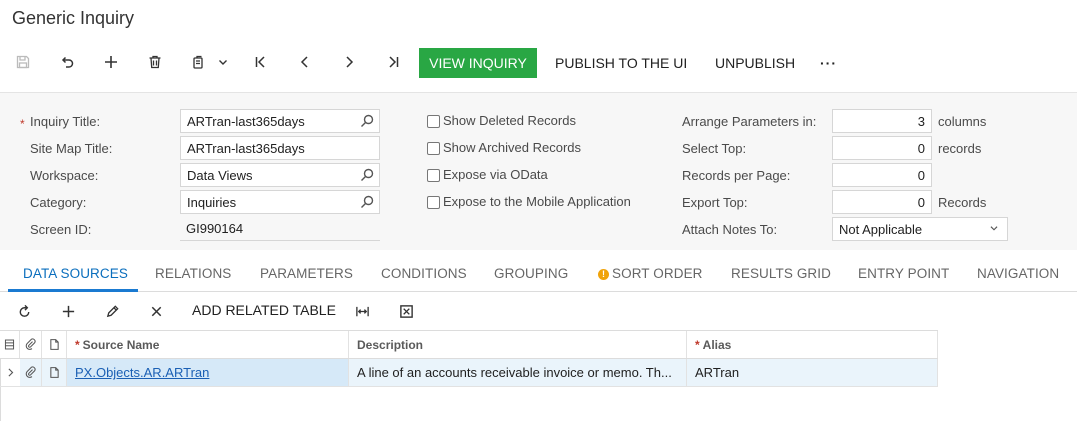  I want to click on active-tab-indicator, so click(73, 290).